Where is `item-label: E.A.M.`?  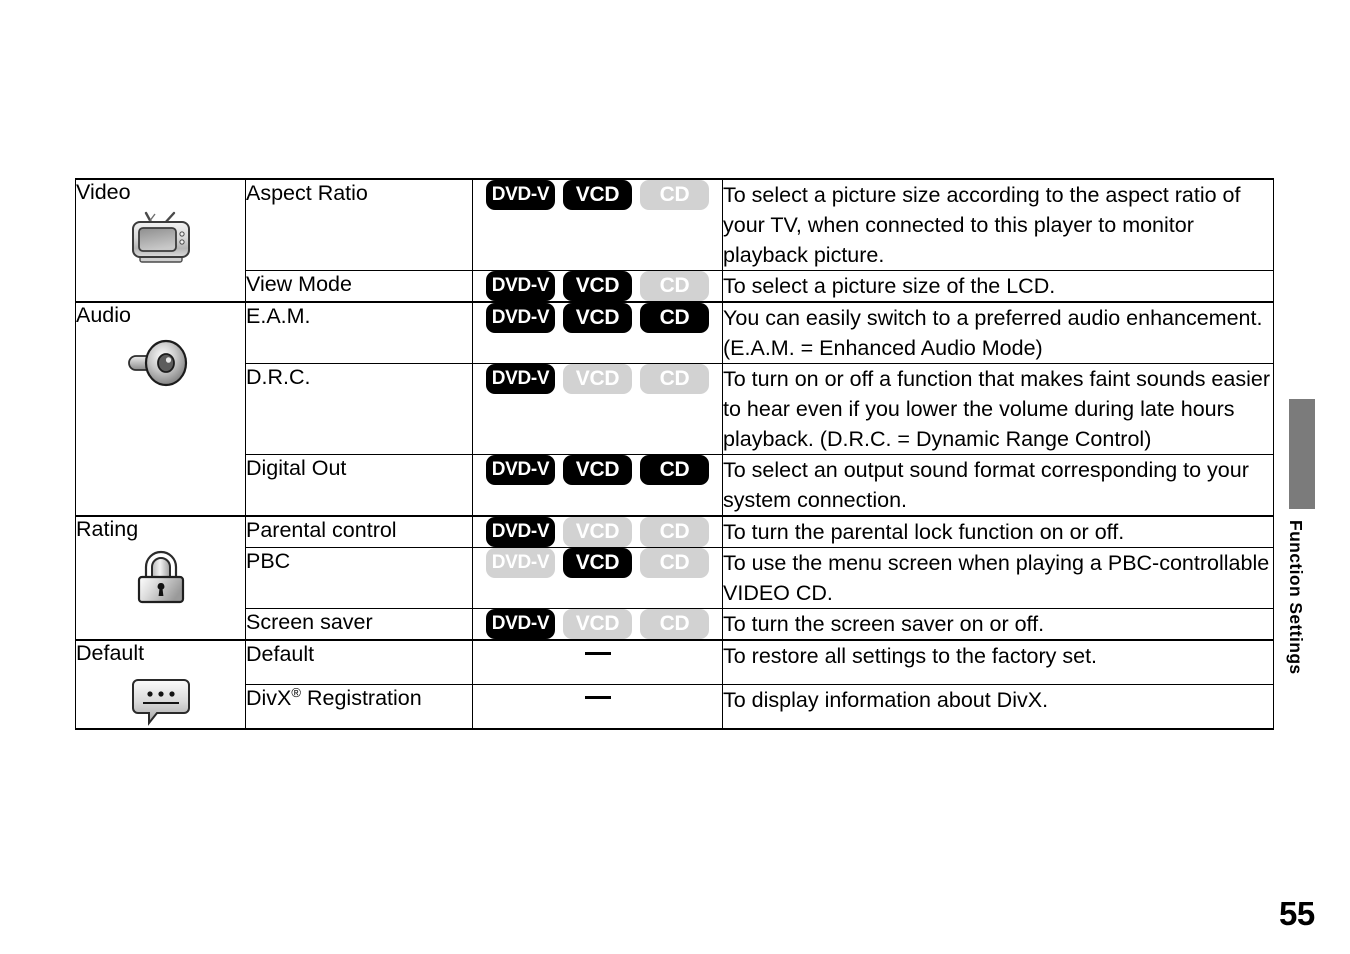 item-label: E.A.M. is located at coordinates (278, 316).